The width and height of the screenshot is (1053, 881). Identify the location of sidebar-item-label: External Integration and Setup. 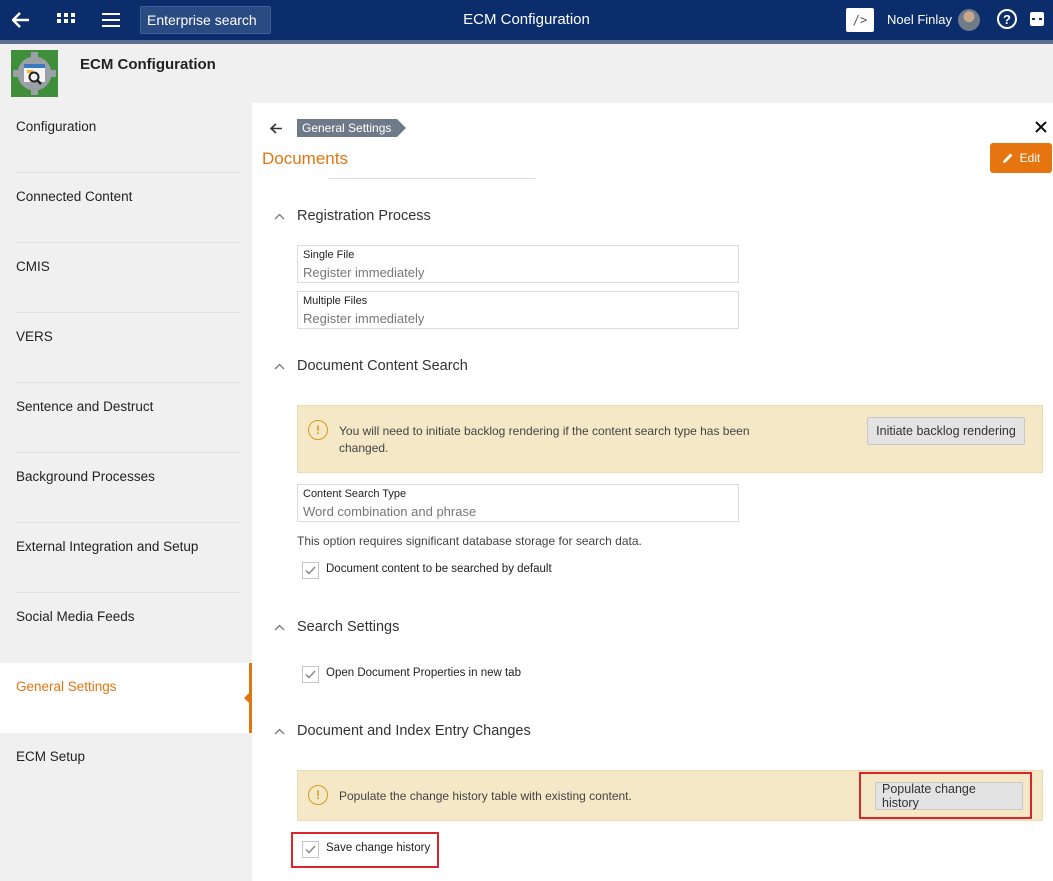
(107, 546).